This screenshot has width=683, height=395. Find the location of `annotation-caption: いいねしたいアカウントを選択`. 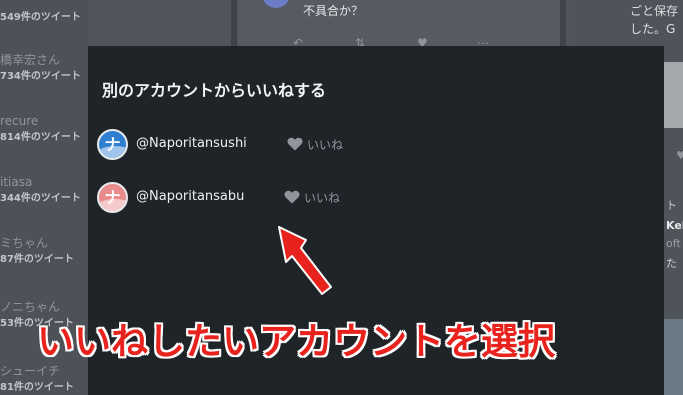

annotation-caption: いいねしたいアカウントを選択 is located at coordinates (296, 341).